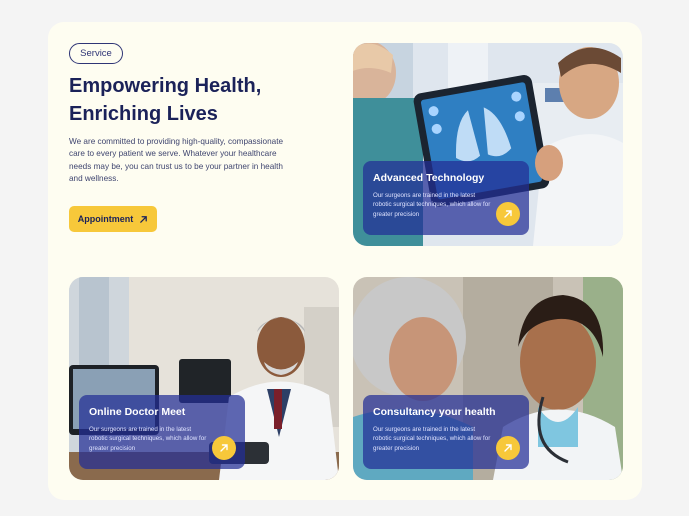 Image resolution: width=689 pixels, height=516 pixels. What do you see at coordinates (434, 412) in the screenshot?
I see `card-title: Consultancy your health` at bounding box center [434, 412].